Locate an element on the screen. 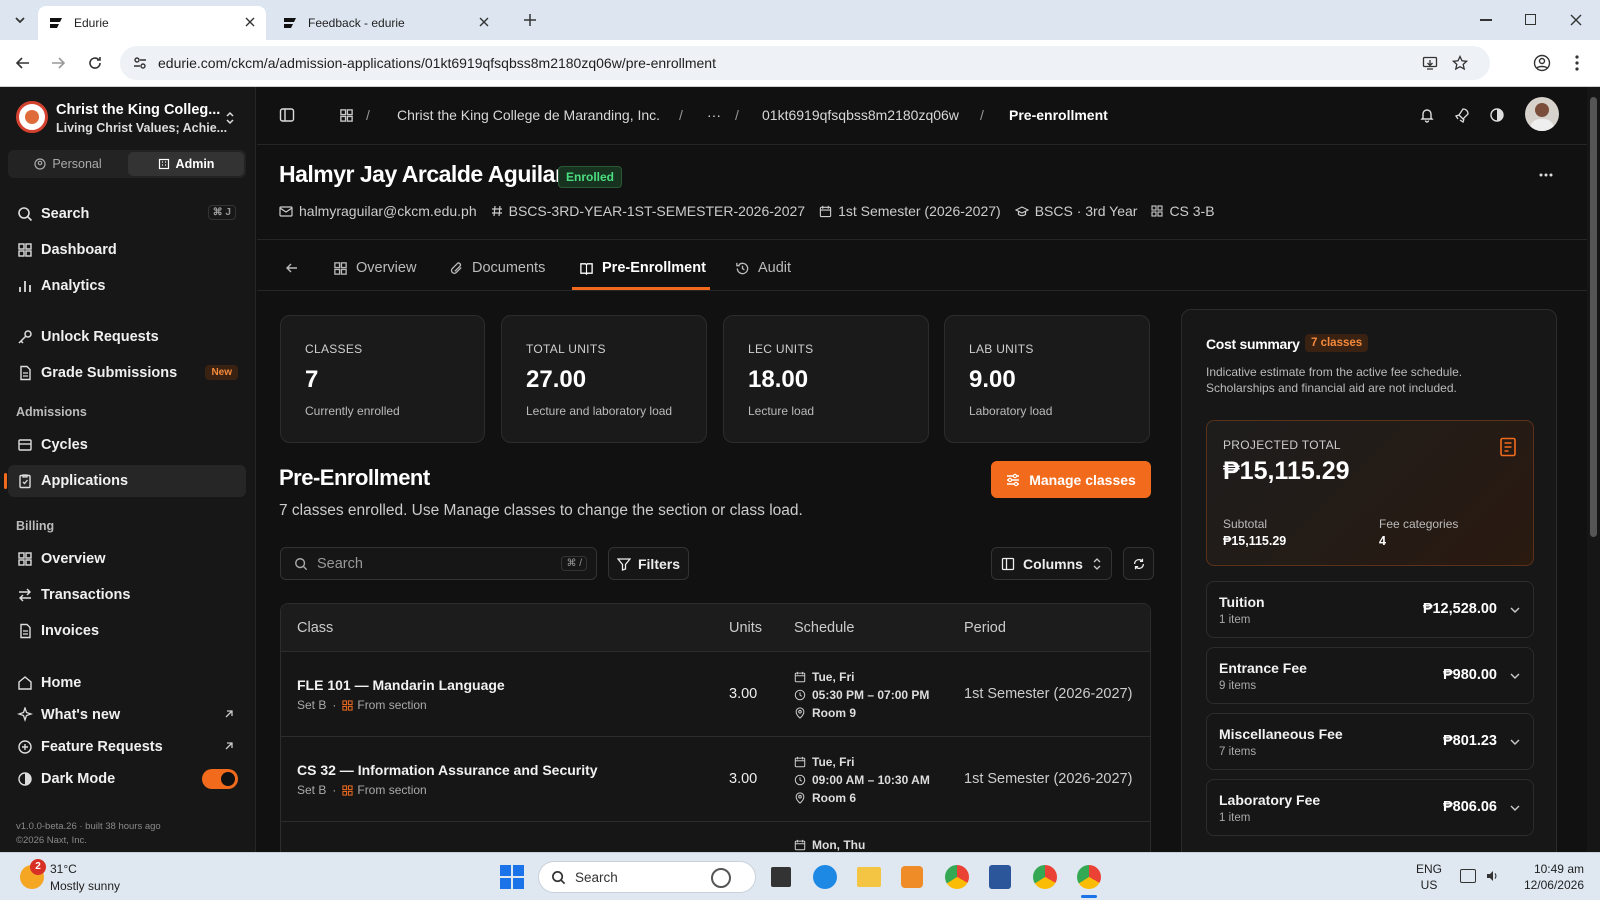 Image resolution: width=1600 pixels, height=900 pixels. weather-temp: 31°C is located at coordinates (63, 869).